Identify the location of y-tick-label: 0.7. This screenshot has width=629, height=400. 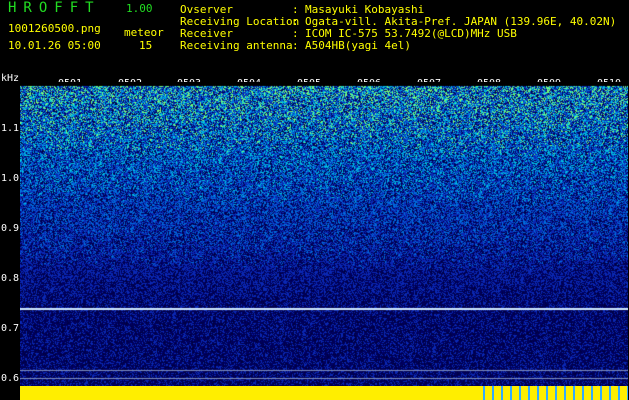
(10, 328).